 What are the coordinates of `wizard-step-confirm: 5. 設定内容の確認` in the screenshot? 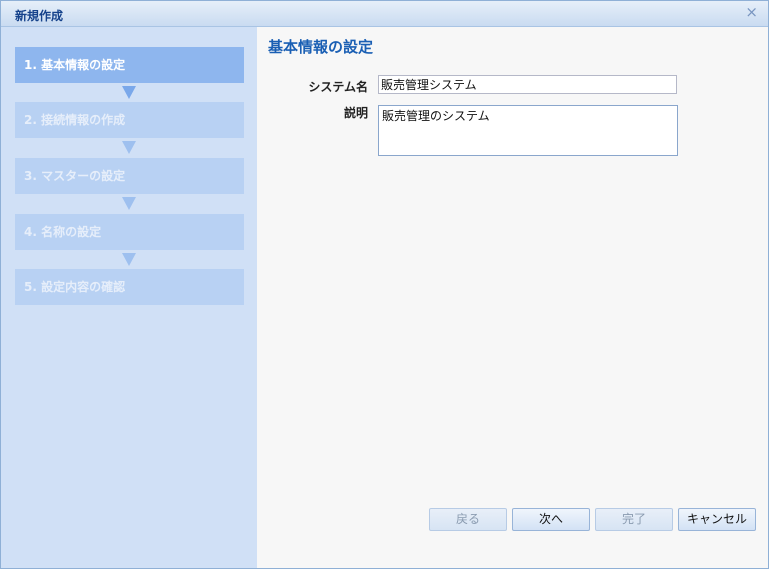 It's located at (129, 287).